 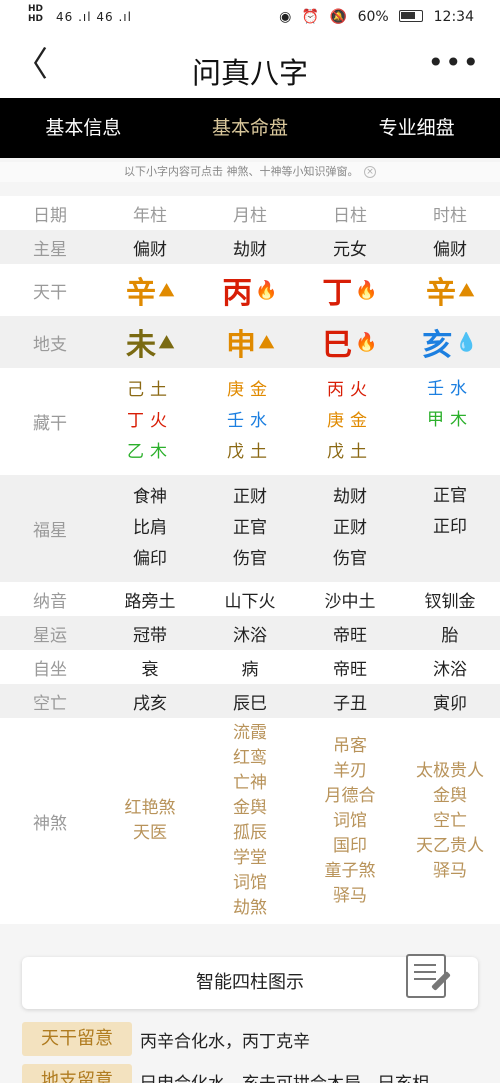 What do you see at coordinates (50, 635) in the screenshot?
I see `label-xingyun: 星运` at bounding box center [50, 635].